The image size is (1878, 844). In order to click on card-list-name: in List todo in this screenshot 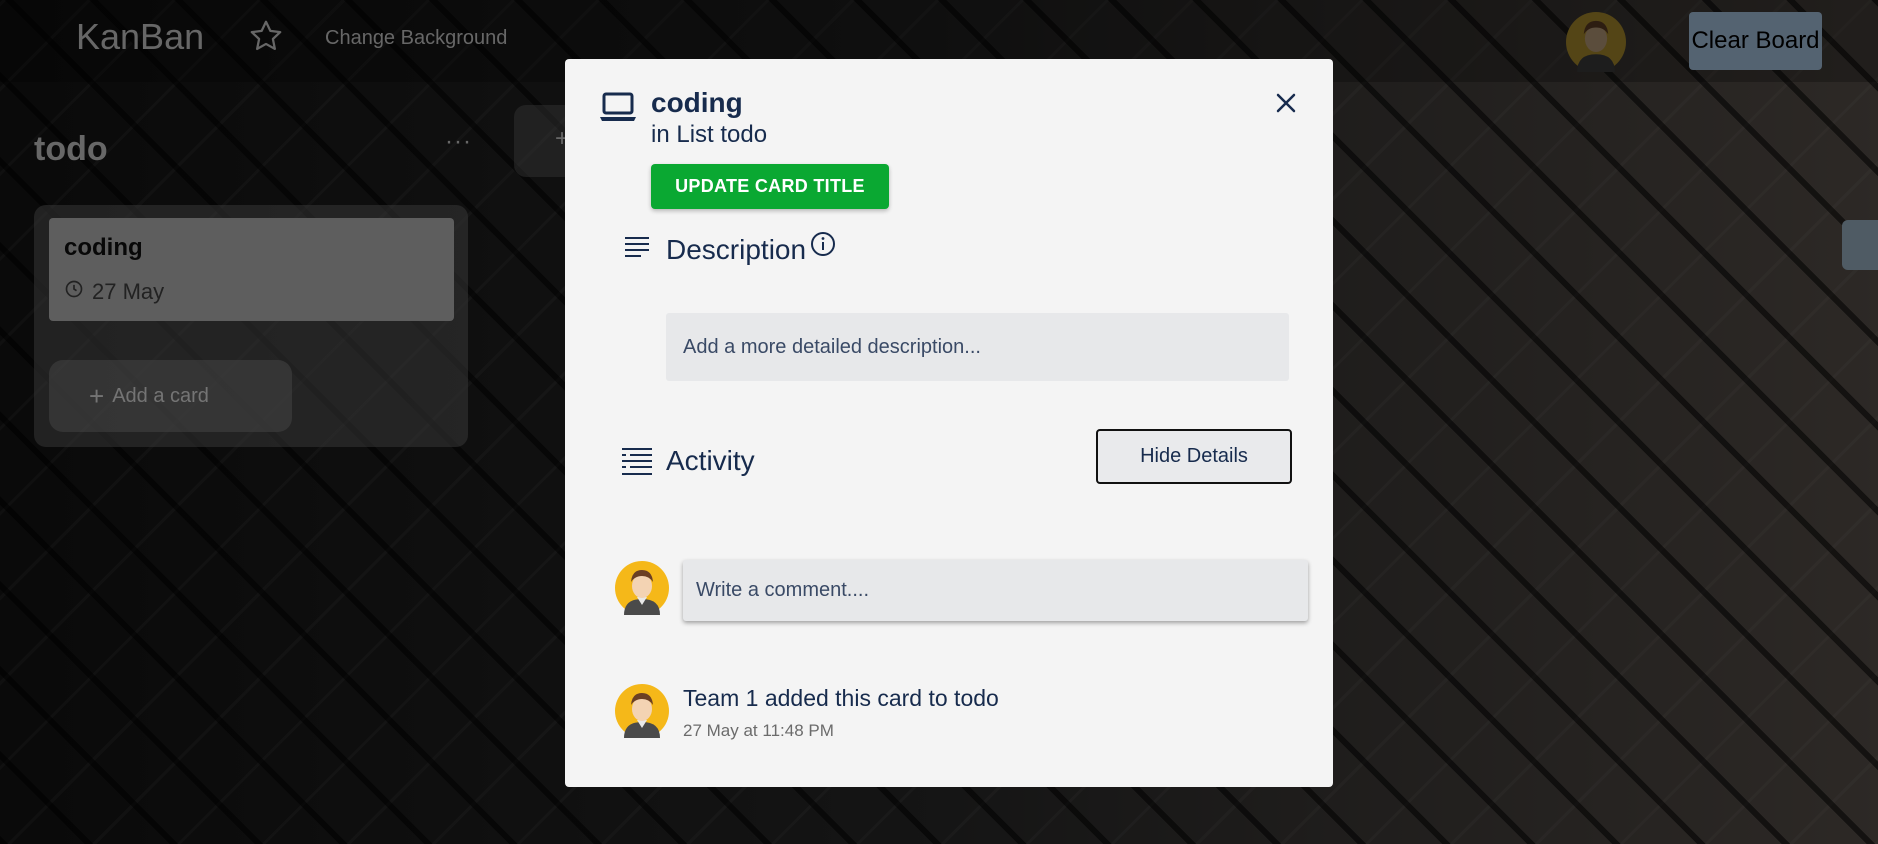, I will do `click(709, 134)`.